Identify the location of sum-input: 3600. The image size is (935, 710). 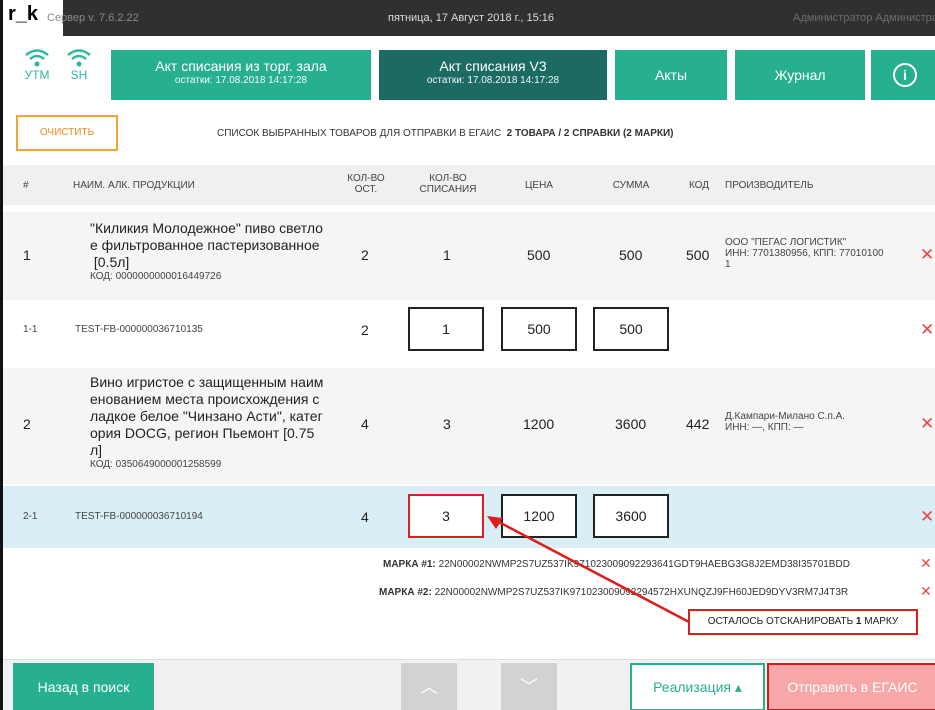
(631, 516).